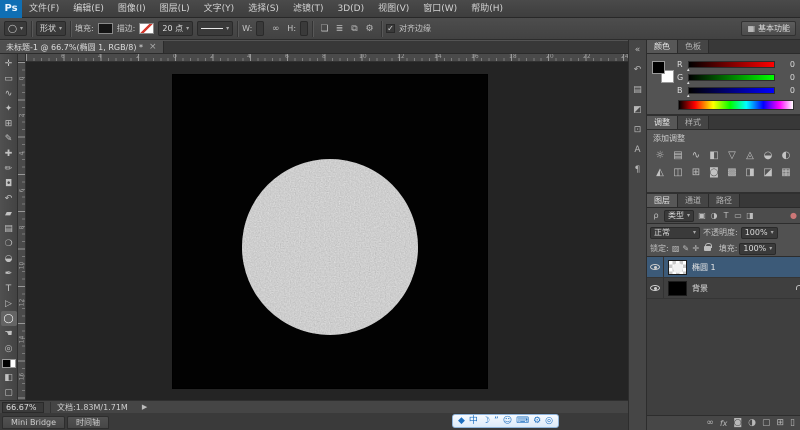  Describe the element at coordinates (696, 172) in the screenshot. I see `color-lookup-icon: ⊞` at that location.